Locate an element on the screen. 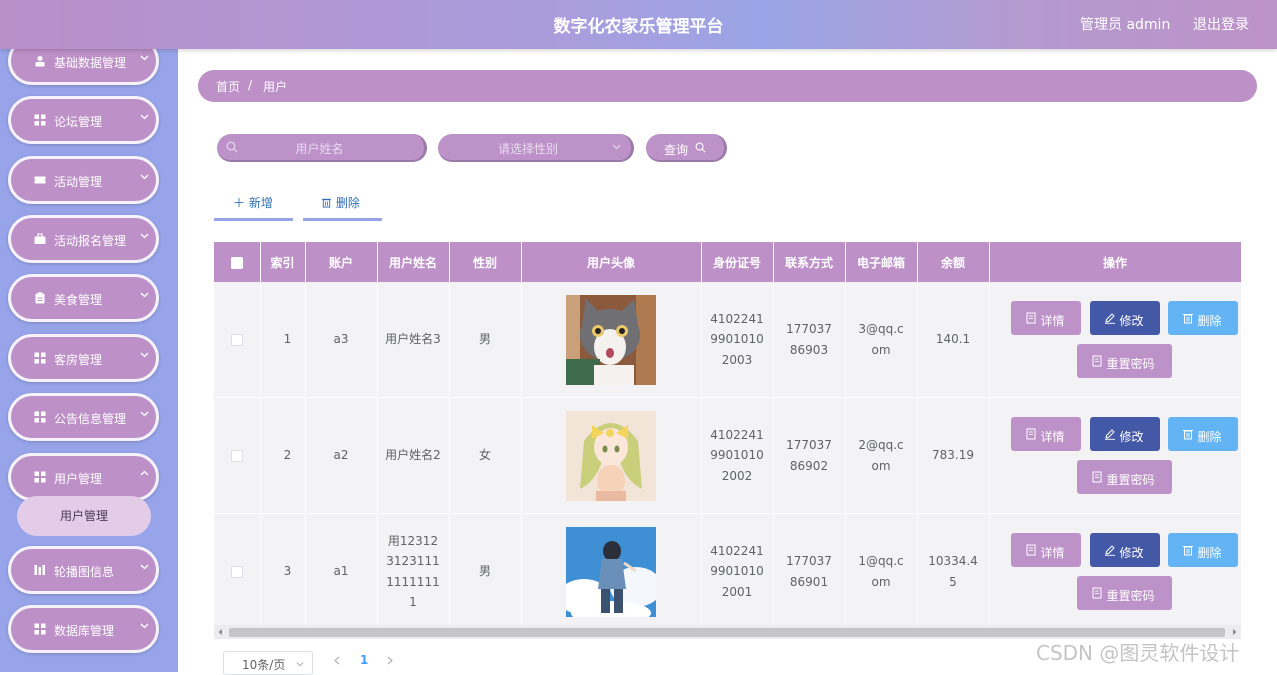 This screenshot has width=1277, height=675. column-header: 操作 is located at coordinates (1115, 262).